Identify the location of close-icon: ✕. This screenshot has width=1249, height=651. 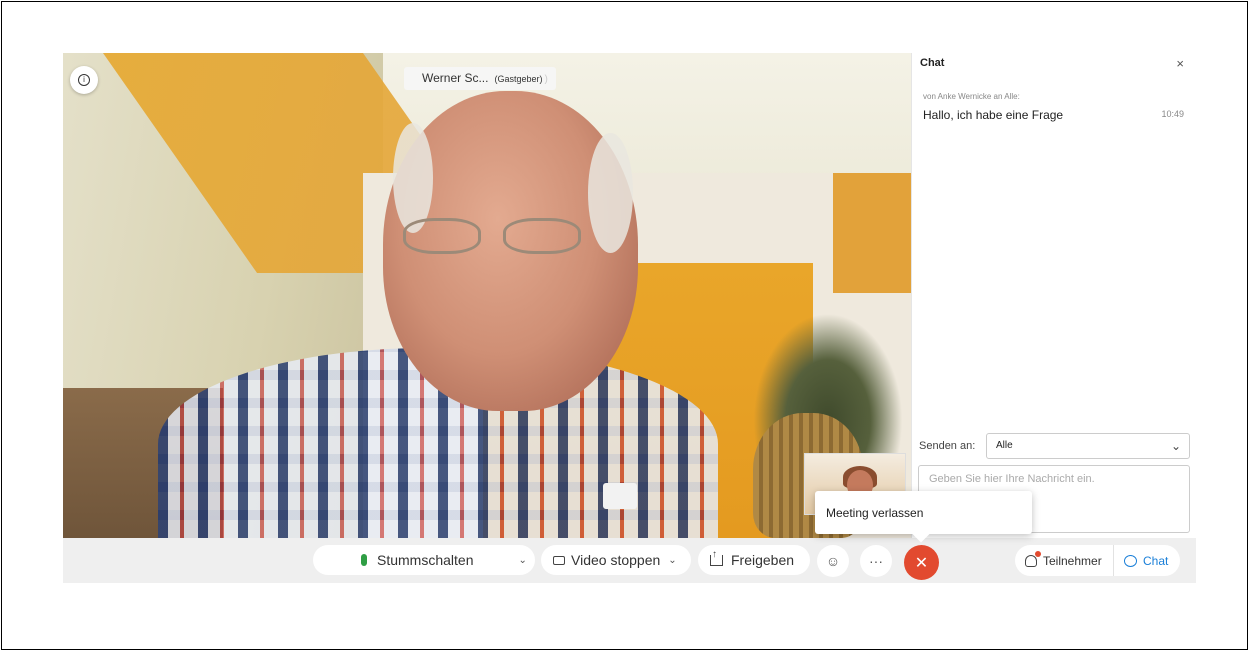
(921, 563).